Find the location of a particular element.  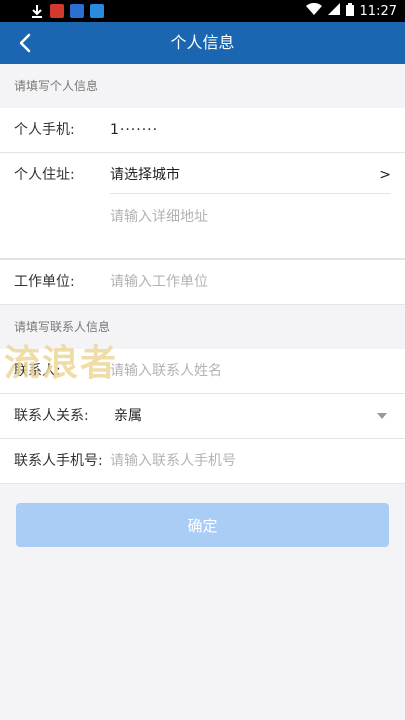

confirm-button: 确定 is located at coordinates (202, 525).